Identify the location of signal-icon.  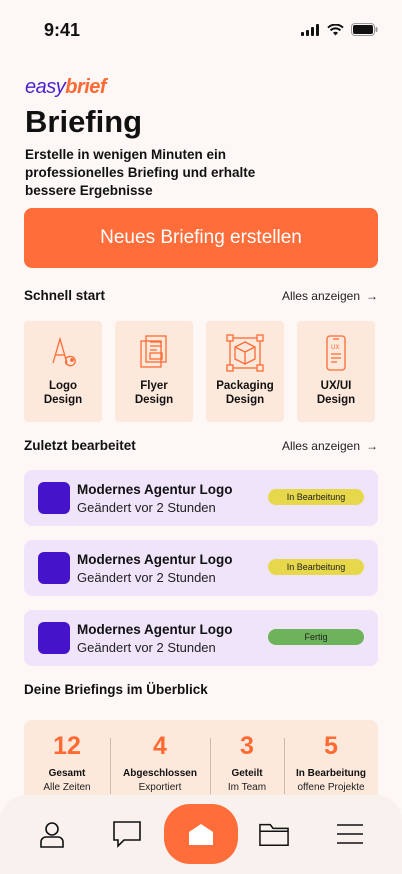
(310, 29).